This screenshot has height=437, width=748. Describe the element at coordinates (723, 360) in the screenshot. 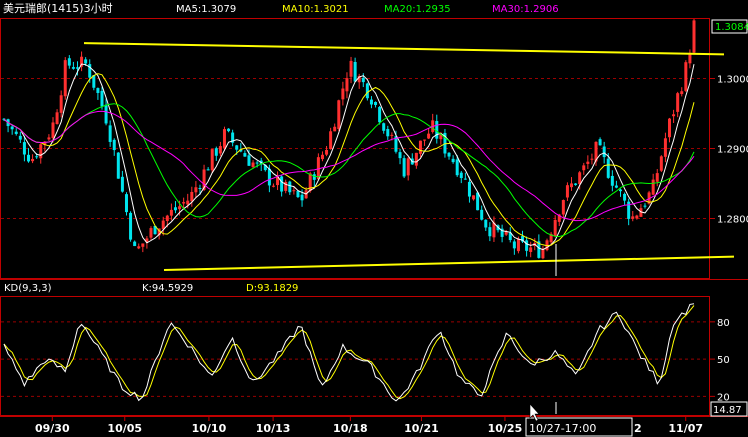

I see `kd-tick-label: 50` at that location.